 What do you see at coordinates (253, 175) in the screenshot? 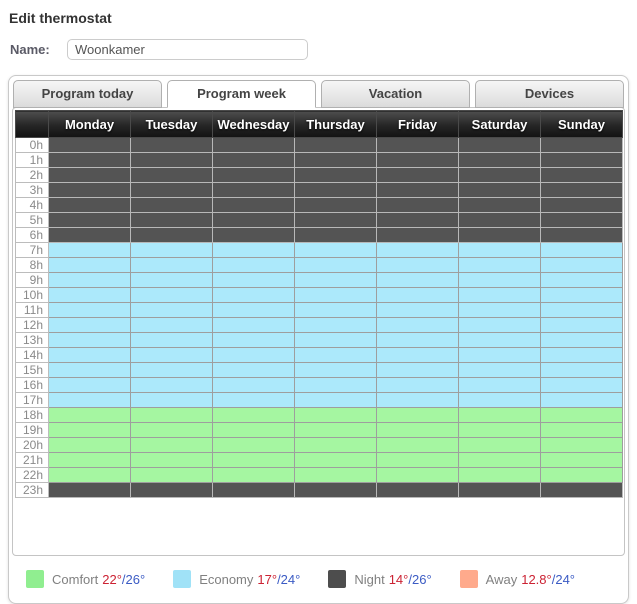
I see `schedule-cell-wednesday-2h` at bounding box center [253, 175].